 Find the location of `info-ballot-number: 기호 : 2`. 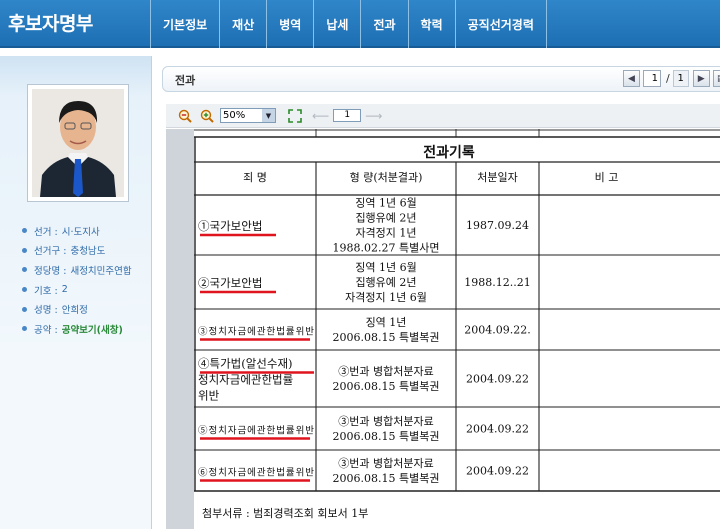

info-ballot-number: 기호 : 2 is located at coordinates (77, 290).